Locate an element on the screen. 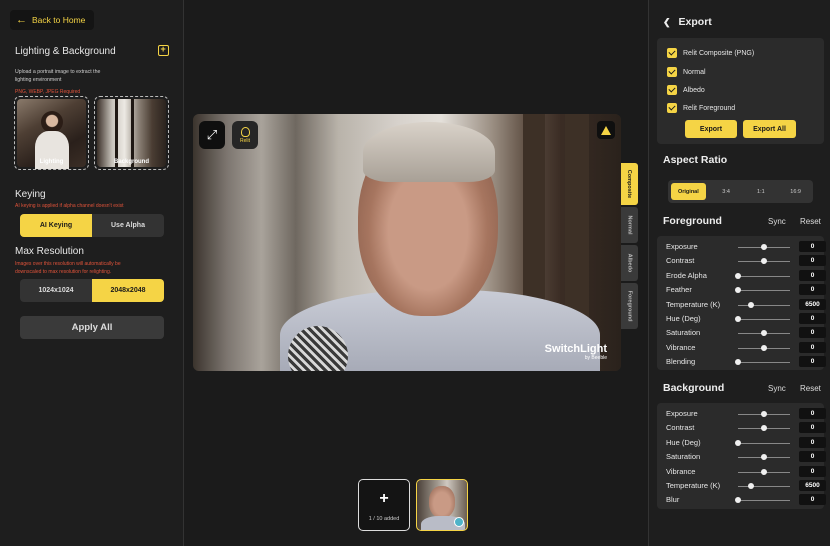  tab-normal: Normal is located at coordinates (629, 225).